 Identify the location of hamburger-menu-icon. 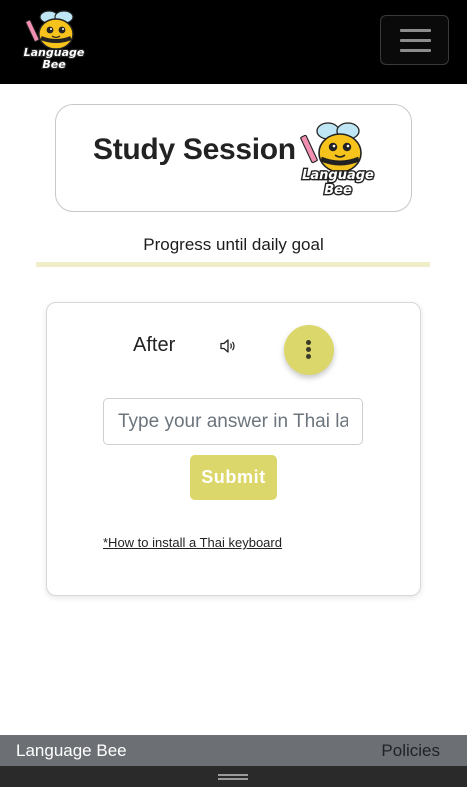
(415, 30).